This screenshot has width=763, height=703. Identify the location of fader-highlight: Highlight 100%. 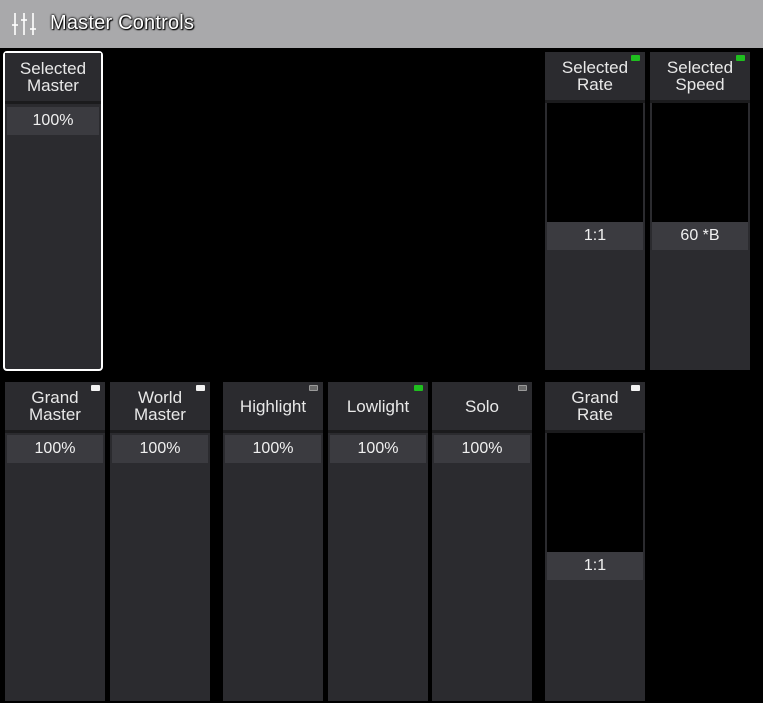
(273, 541).